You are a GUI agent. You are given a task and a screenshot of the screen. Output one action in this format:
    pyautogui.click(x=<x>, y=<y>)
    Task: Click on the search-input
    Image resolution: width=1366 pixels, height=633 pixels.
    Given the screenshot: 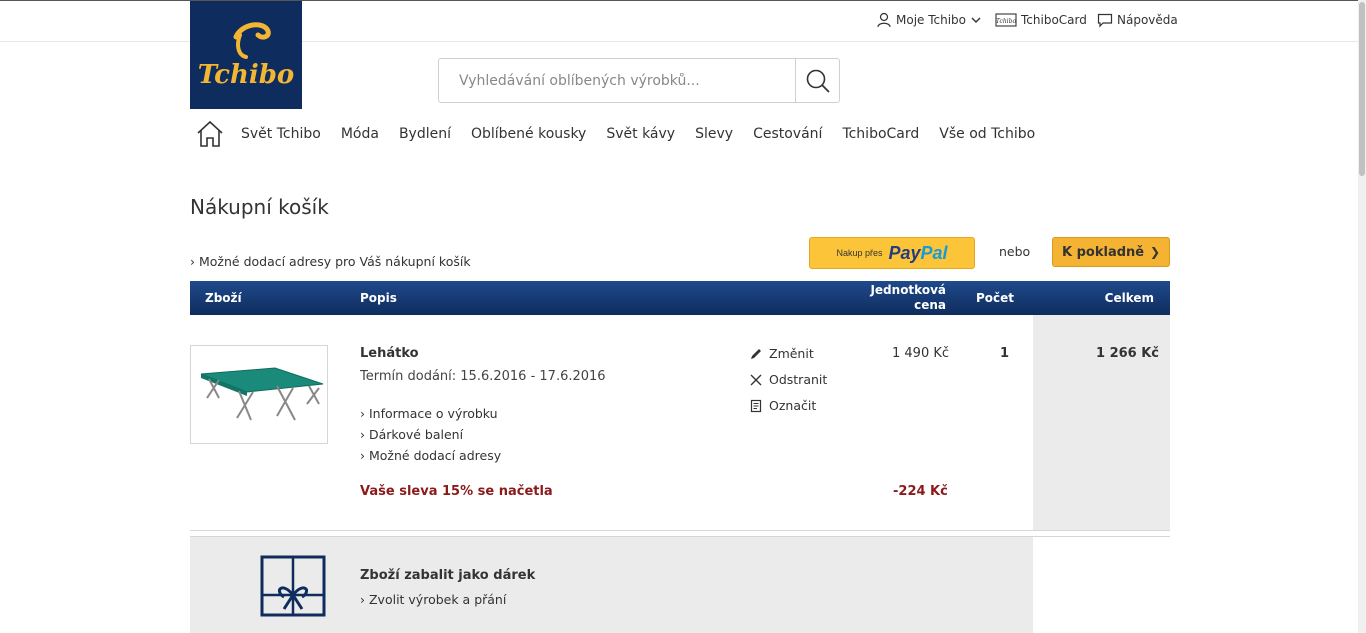 What is the action you would take?
    pyautogui.click(x=617, y=80)
    